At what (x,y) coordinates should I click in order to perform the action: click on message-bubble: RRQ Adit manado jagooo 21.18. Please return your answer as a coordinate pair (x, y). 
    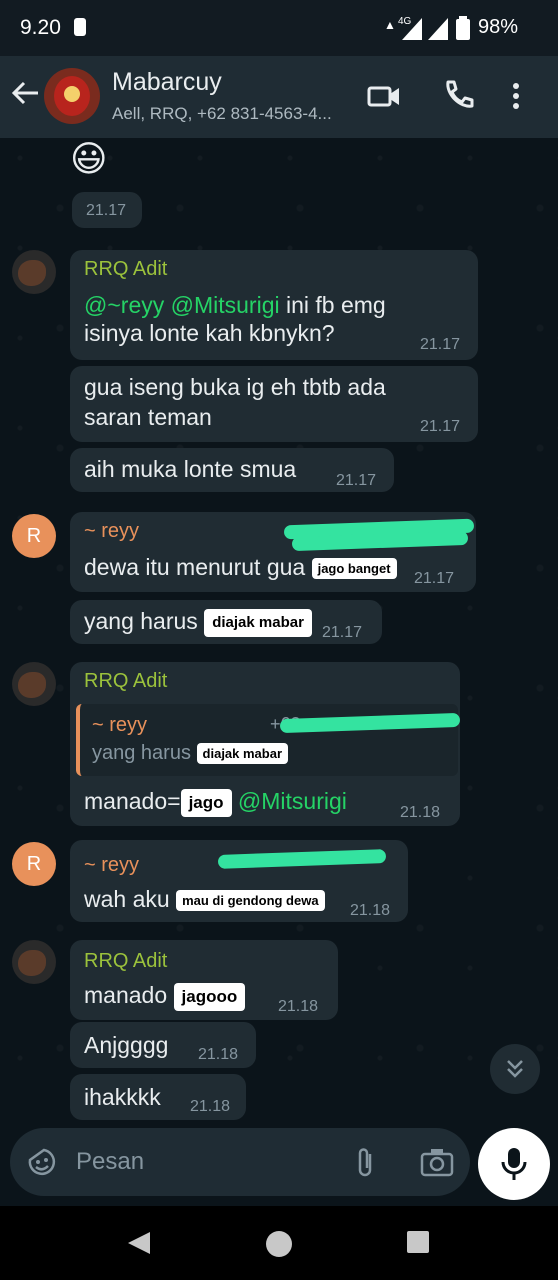
    Looking at the image, I should click on (204, 980).